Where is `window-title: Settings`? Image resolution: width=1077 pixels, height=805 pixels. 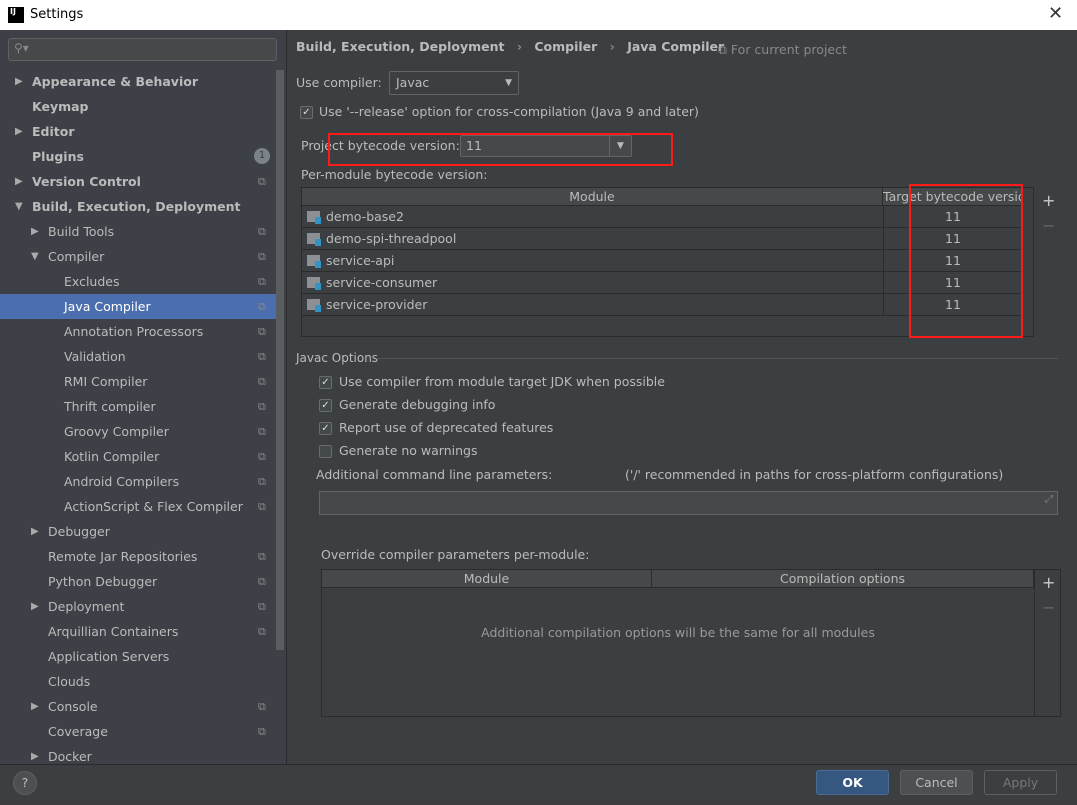
window-title: Settings is located at coordinates (57, 14).